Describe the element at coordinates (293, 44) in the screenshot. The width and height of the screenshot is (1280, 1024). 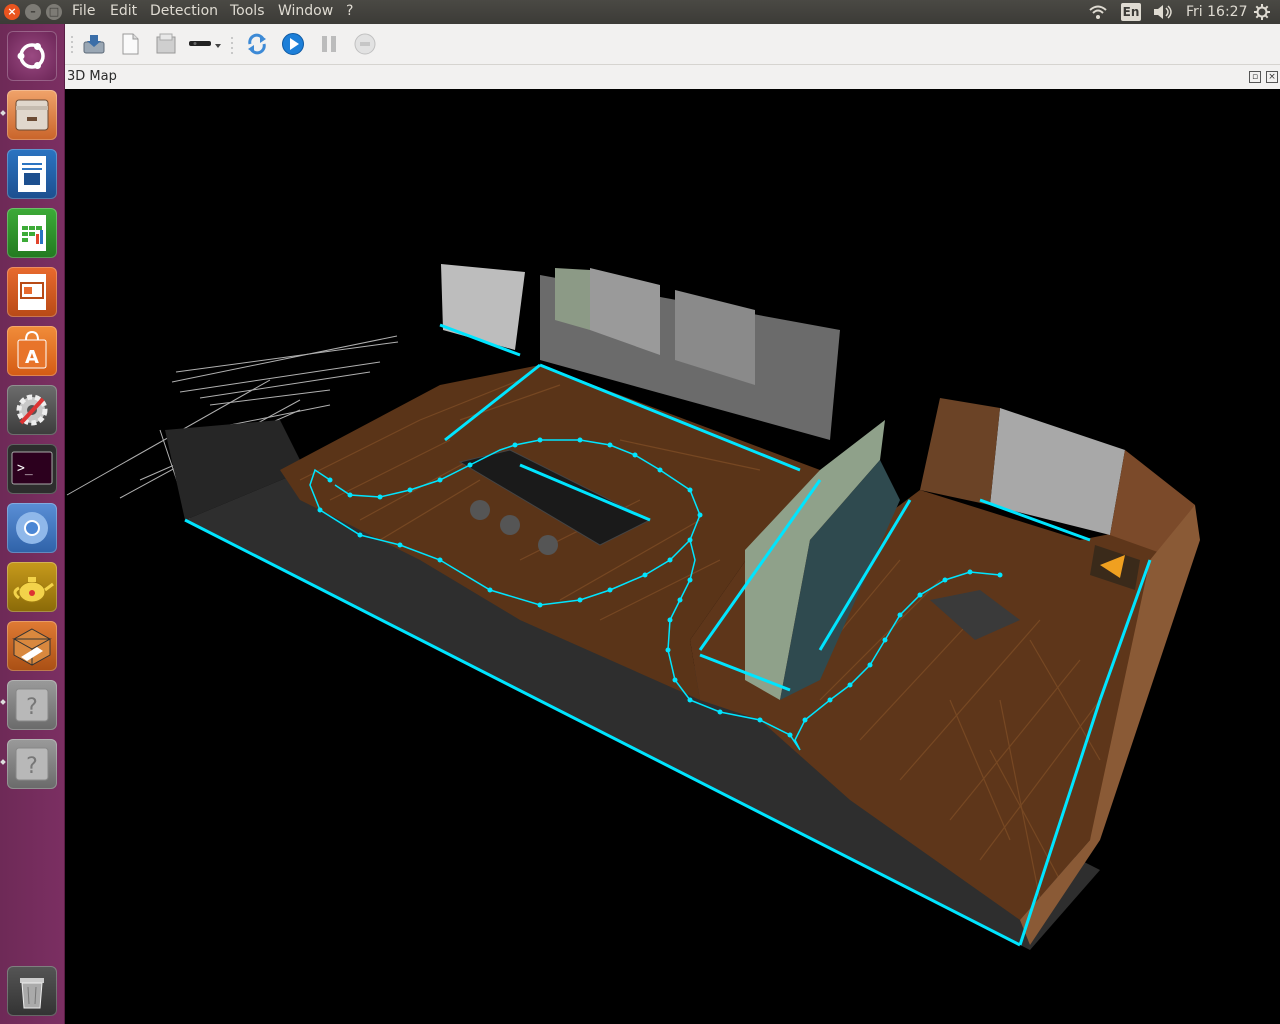
I see `start-icon` at that location.